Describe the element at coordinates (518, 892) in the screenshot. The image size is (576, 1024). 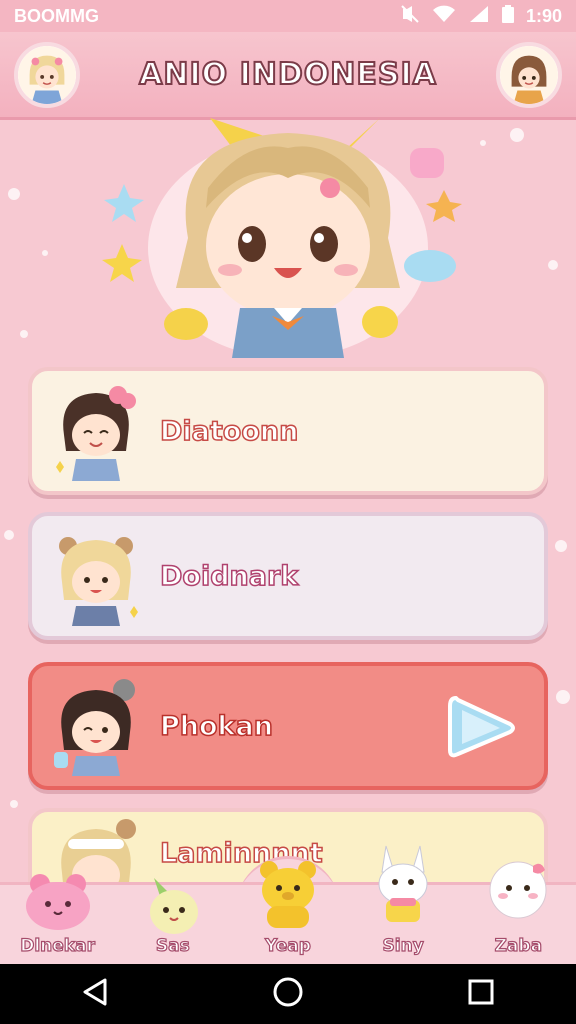
I see `white-puppy-icon` at that location.